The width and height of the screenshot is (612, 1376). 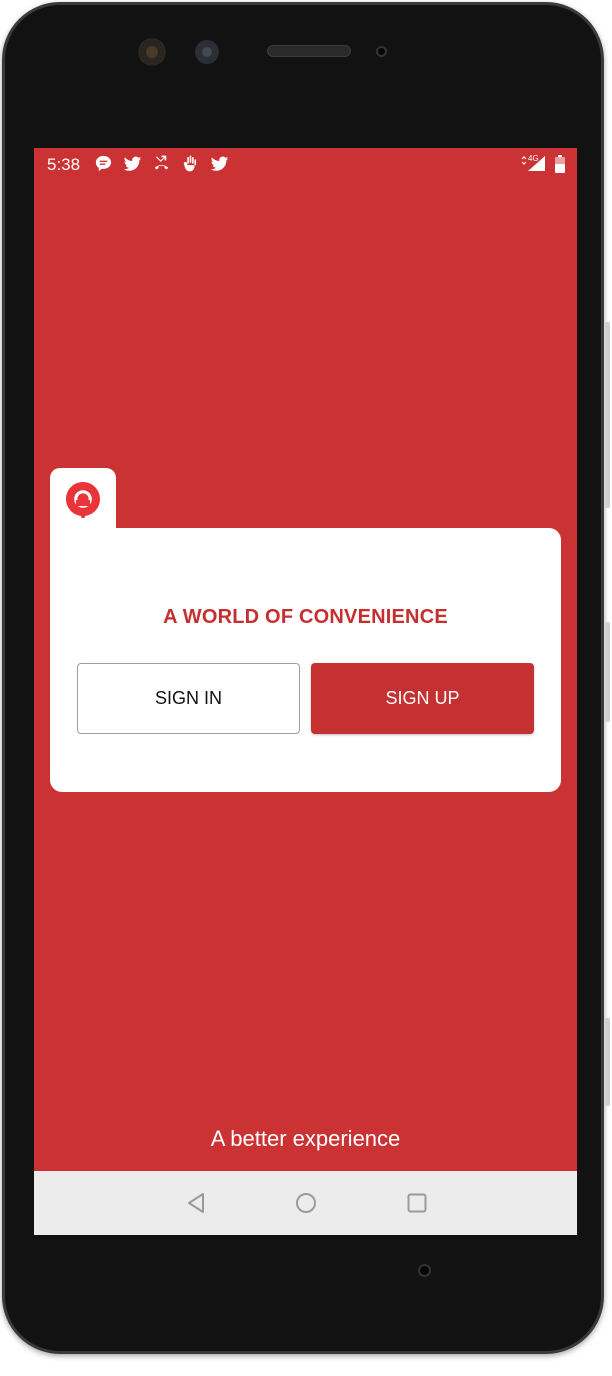 What do you see at coordinates (533, 158) in the screenshot?
I see `network-type-label: 4G` at bounding box center [533, 158].